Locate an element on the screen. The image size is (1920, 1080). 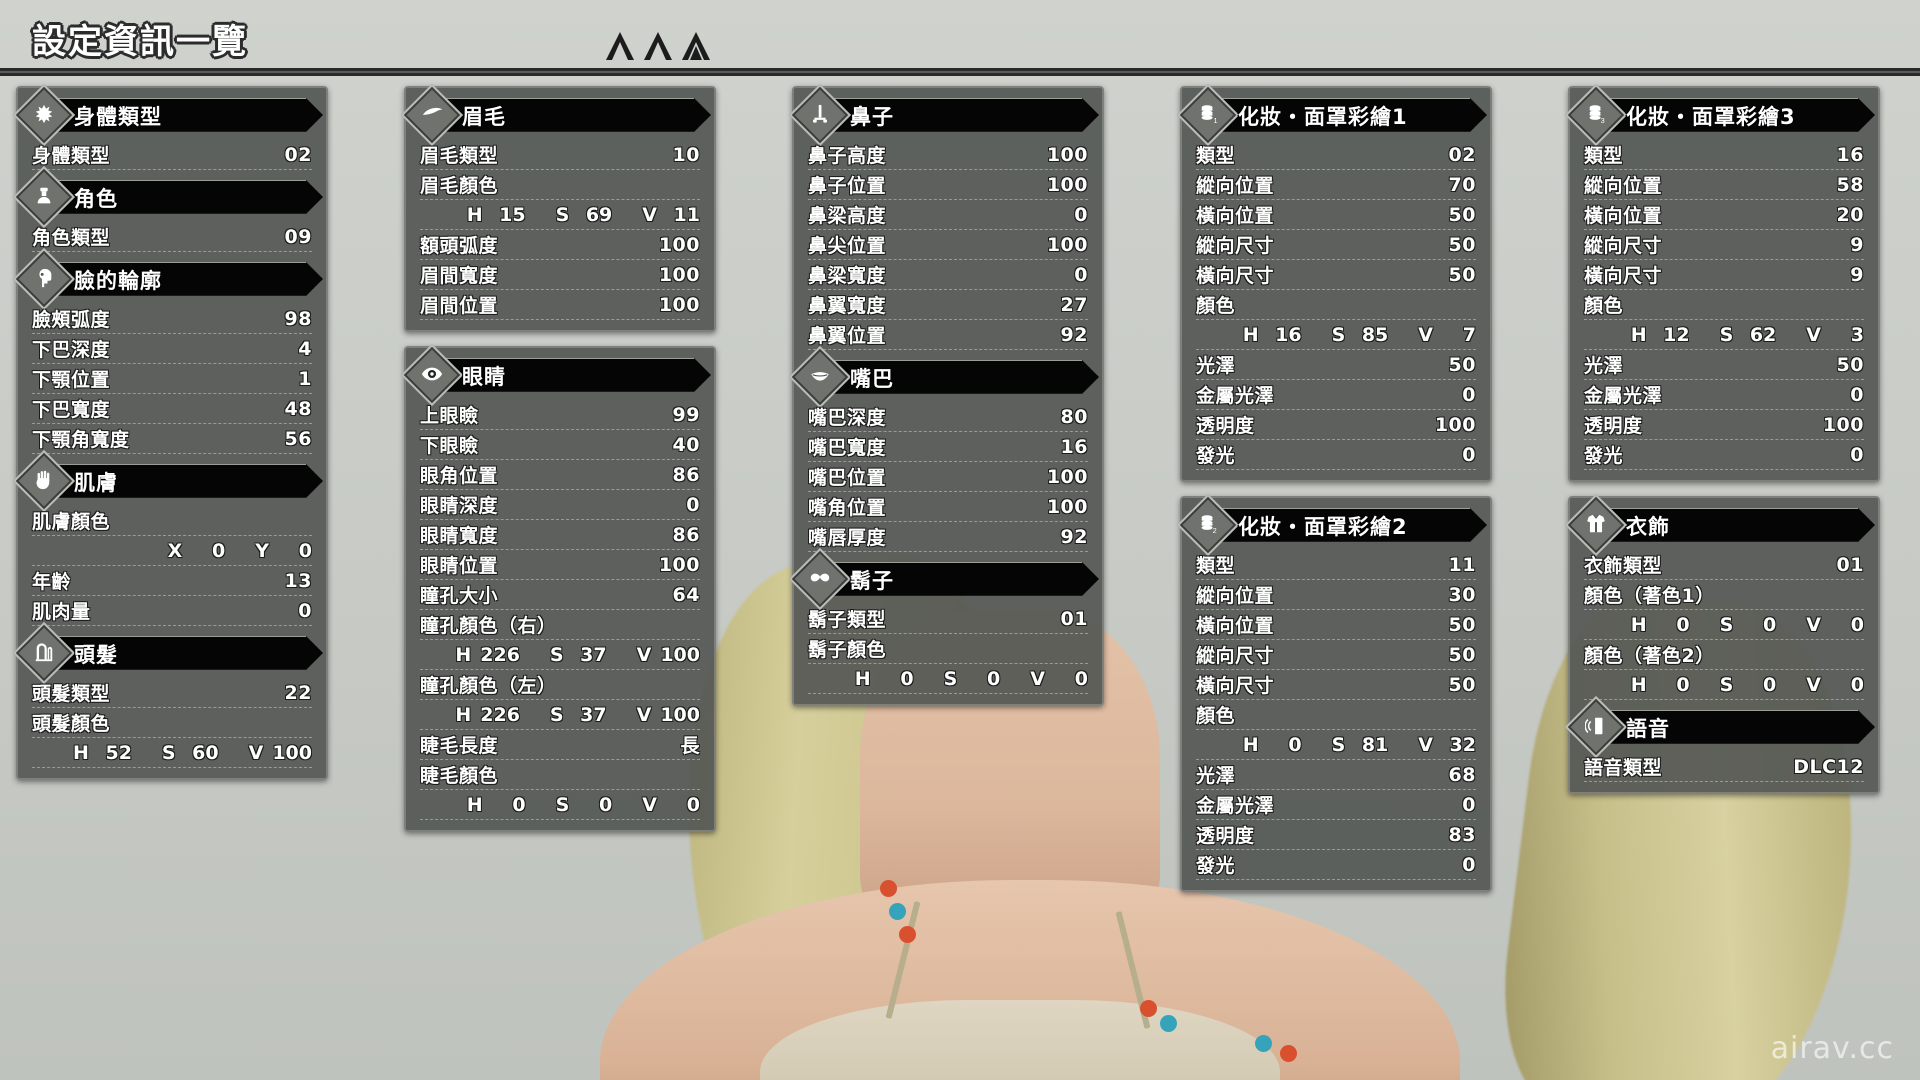
parameter-row: 顏色（著色1） is located at coordinates (1724, 595).